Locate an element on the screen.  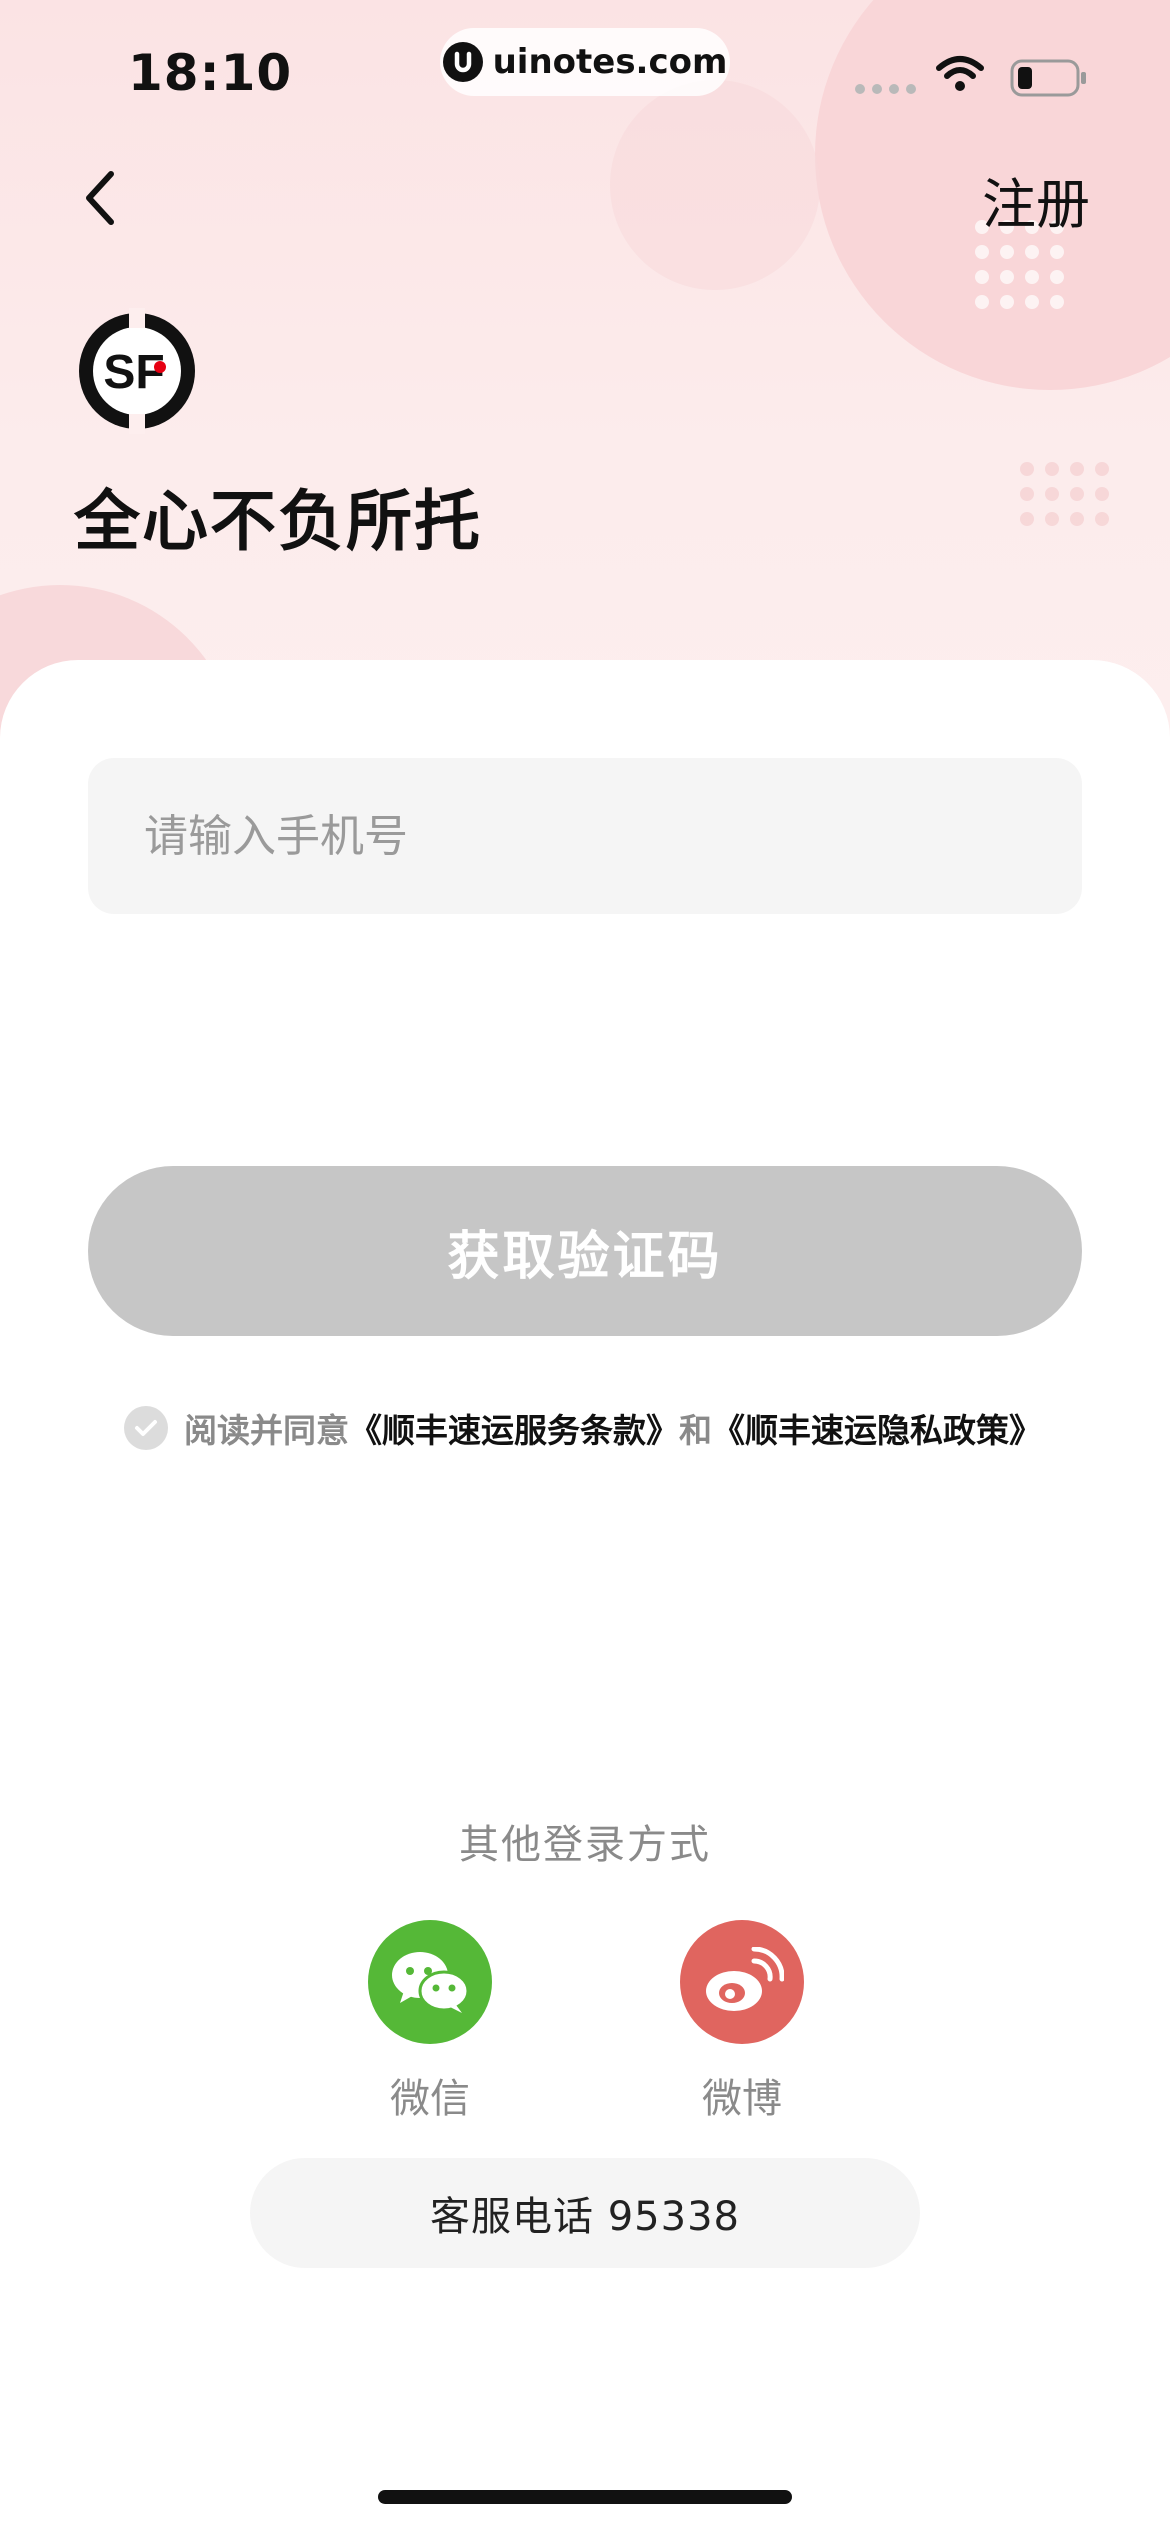
get-code-button: 获取验证码 is located at coordinates (585, 1251).